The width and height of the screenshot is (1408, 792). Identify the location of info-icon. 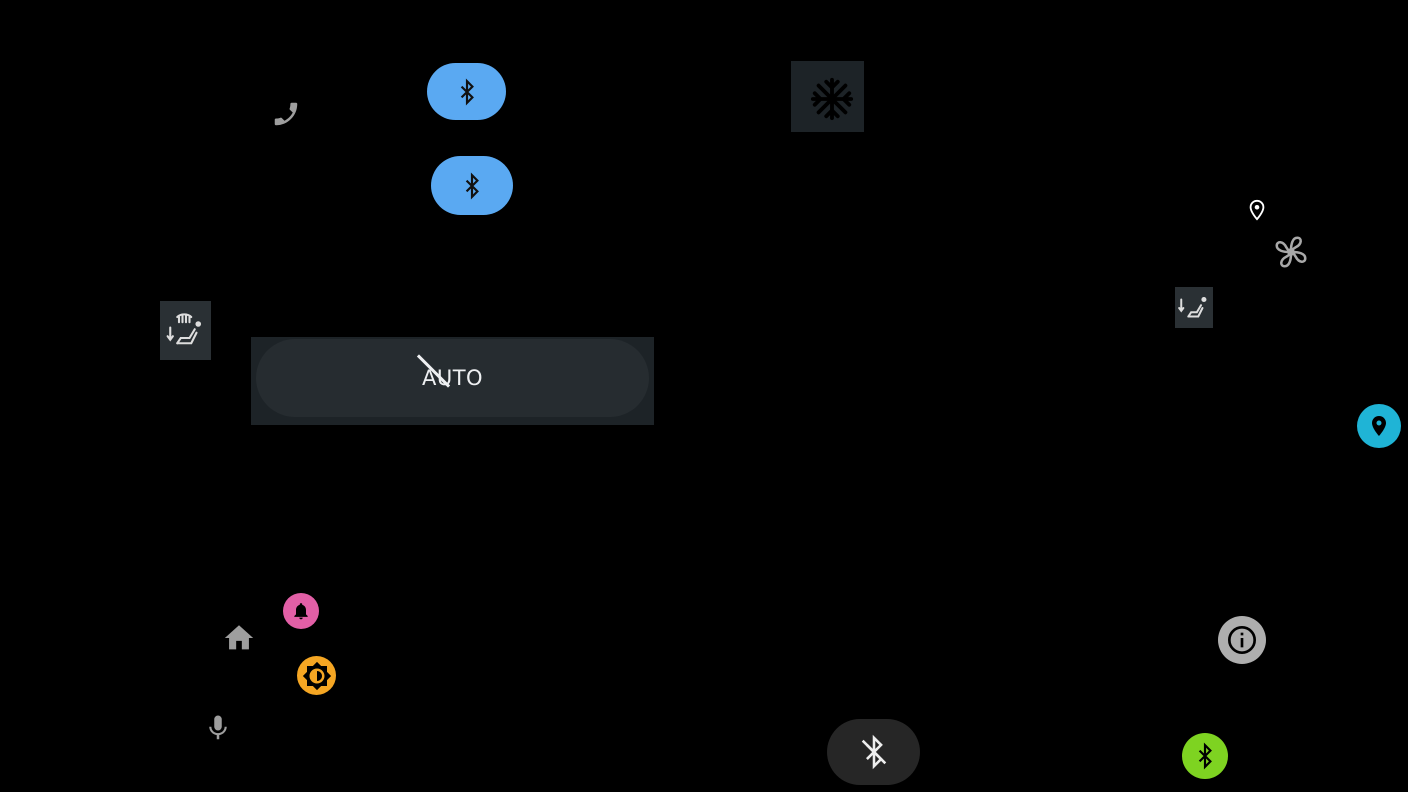
(1242, 640).